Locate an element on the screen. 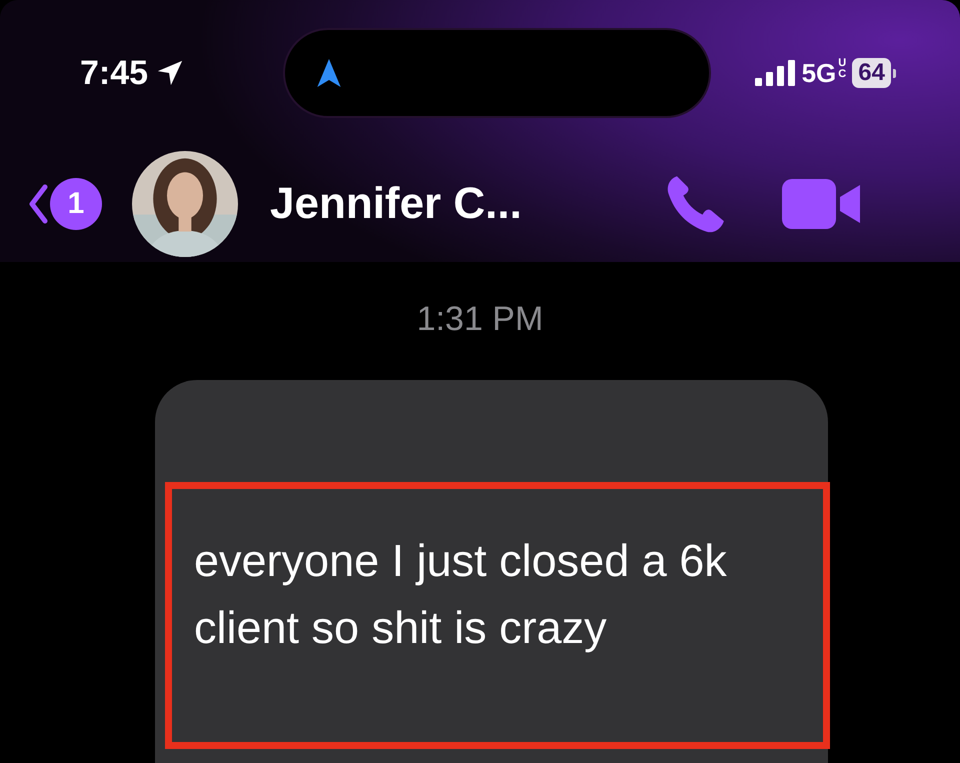  navigation-arrow-icon is located at coordinates (328, 73).